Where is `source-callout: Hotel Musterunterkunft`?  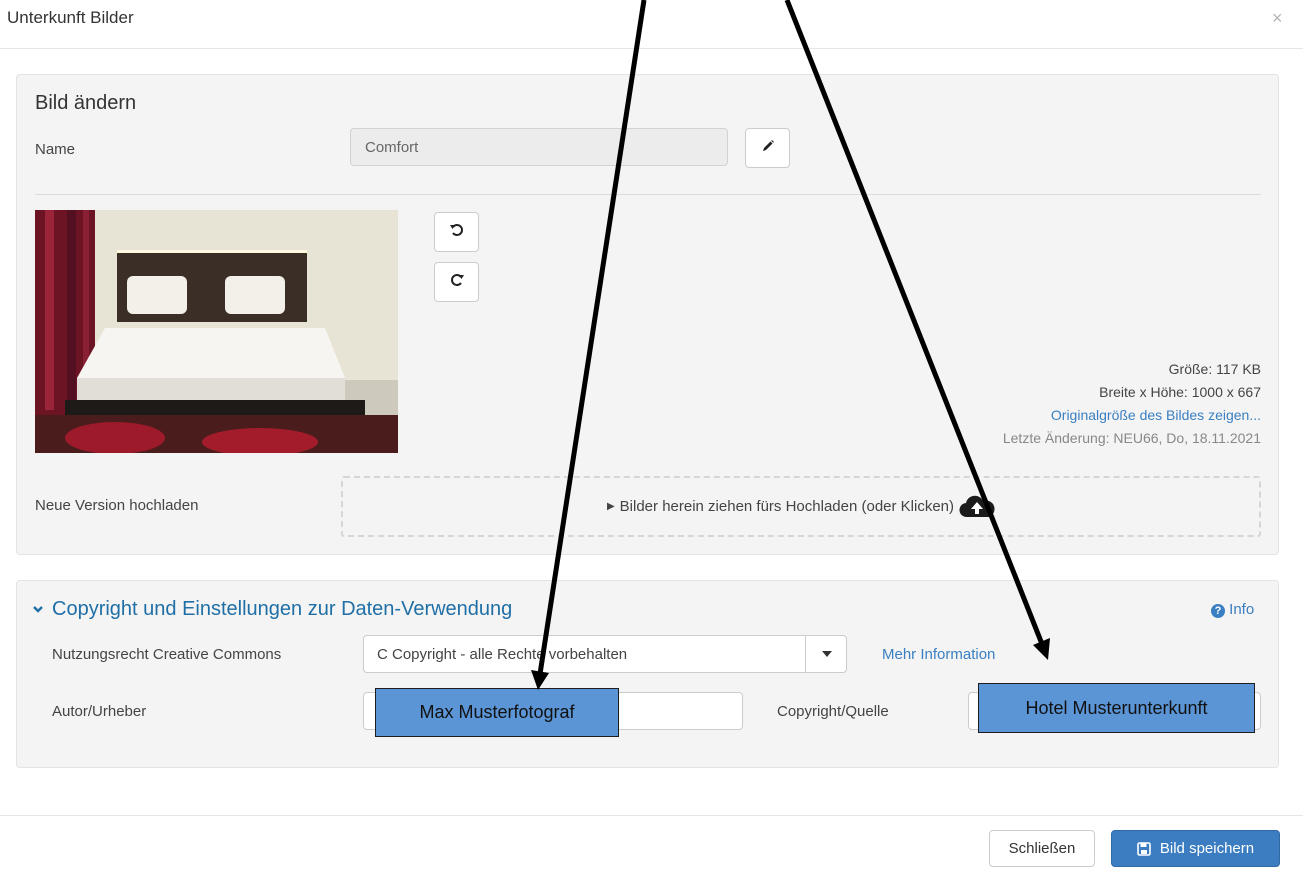
source-callout: Hotel Musterunterkunft is located at coordinates (1116, 708).